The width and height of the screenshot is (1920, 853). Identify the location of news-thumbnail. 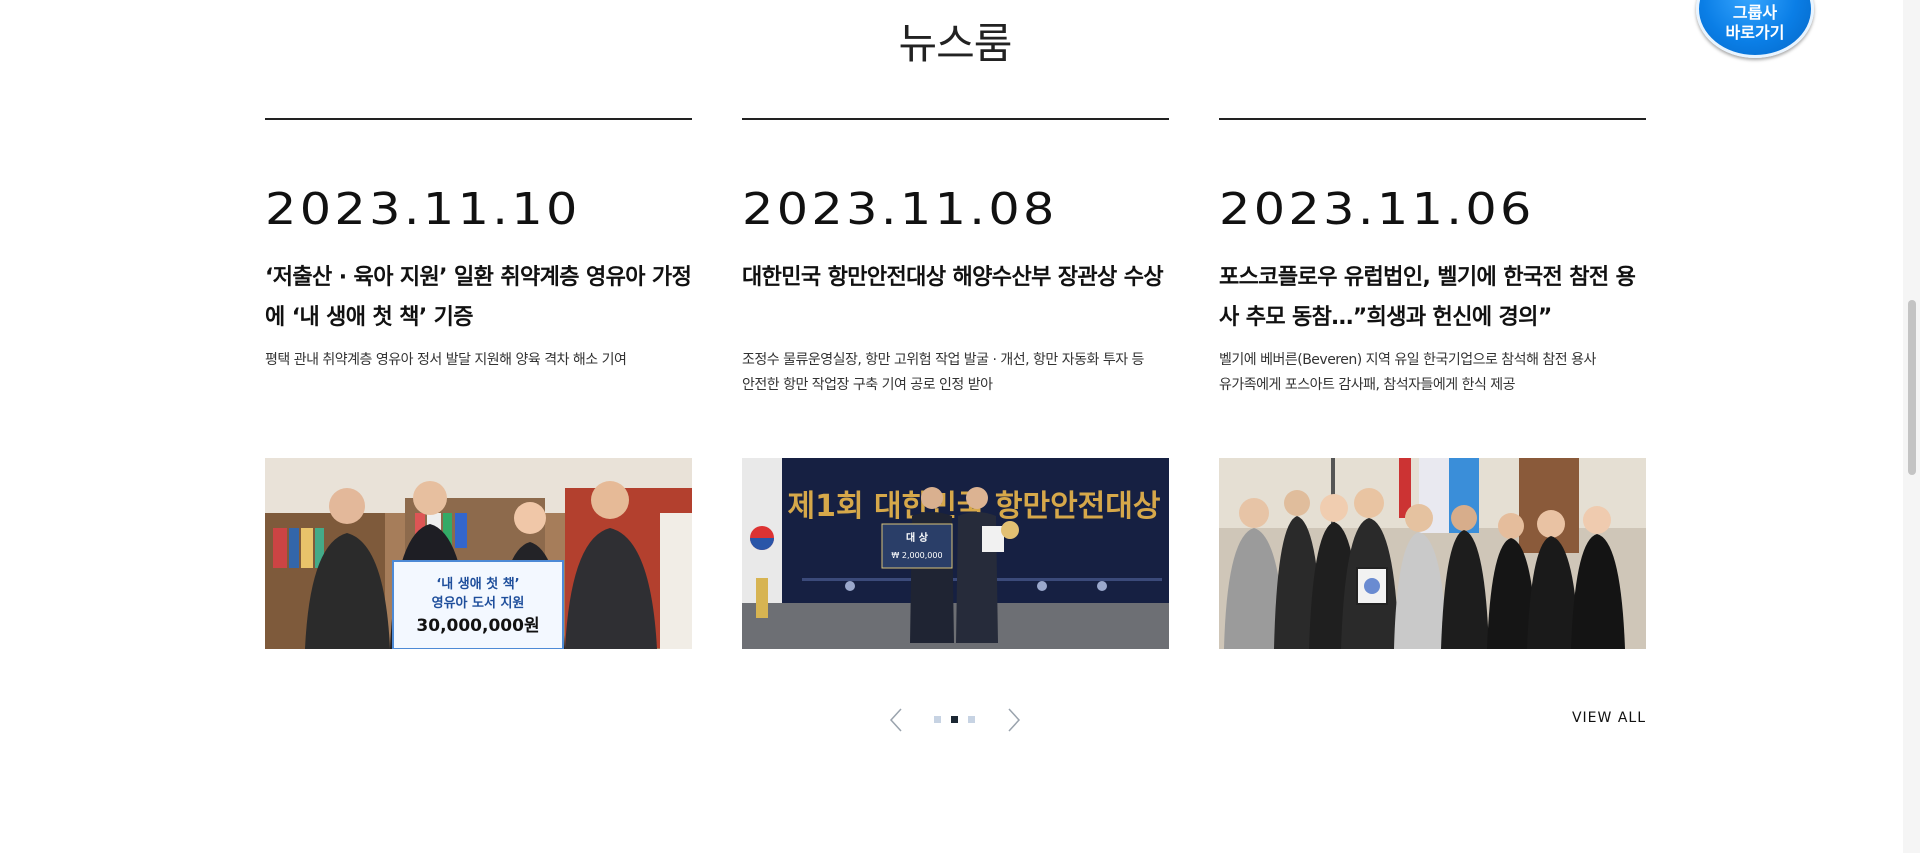
(1432, 553).